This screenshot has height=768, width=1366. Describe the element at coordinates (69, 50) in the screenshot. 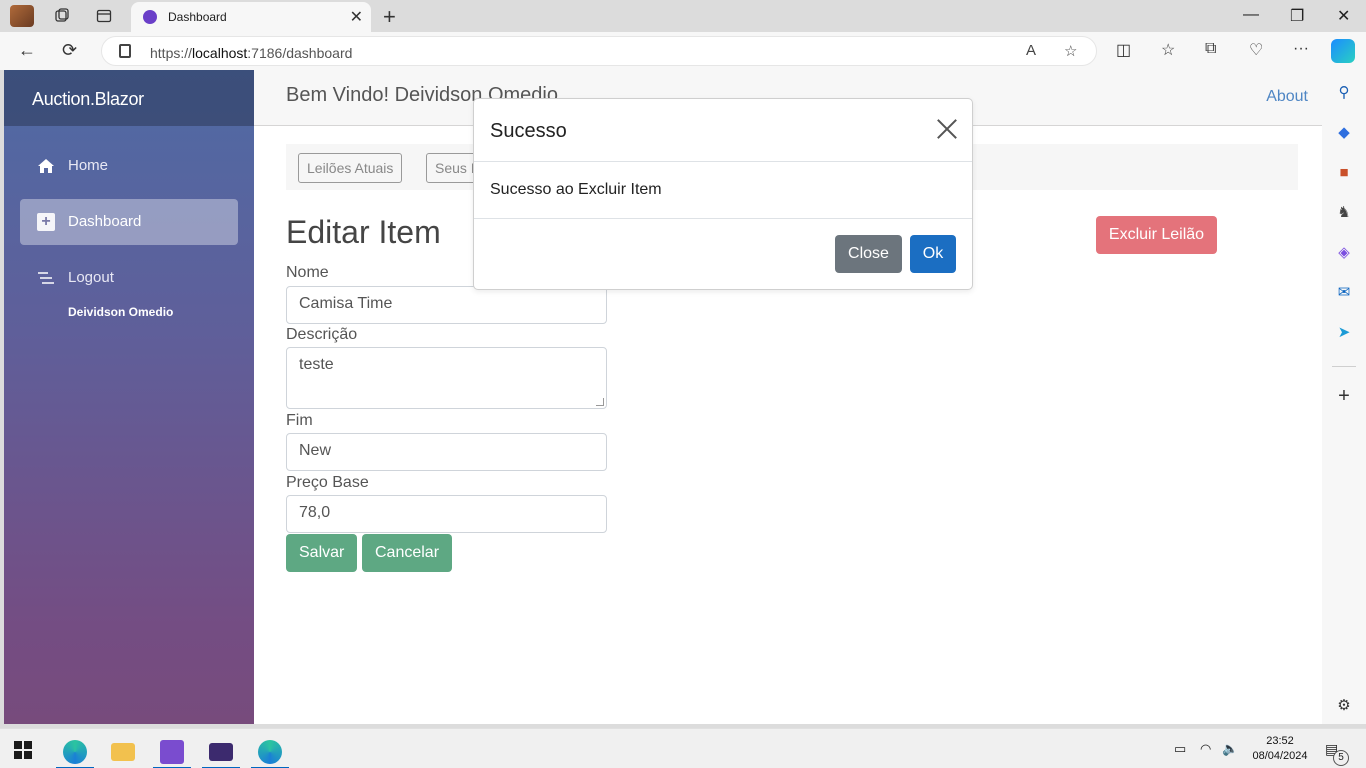

I see `refresh-icon: ⟳` at that location.